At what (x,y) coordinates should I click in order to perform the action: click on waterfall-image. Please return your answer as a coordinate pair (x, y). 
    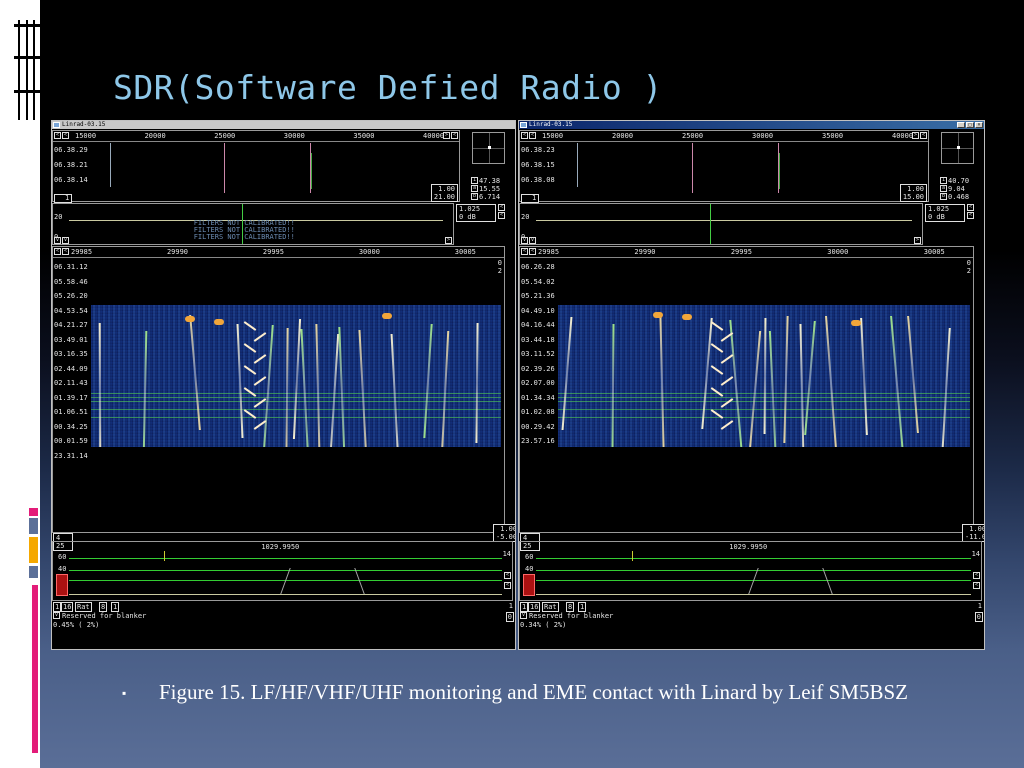
    Looking at the image, I should click on (296, 376).